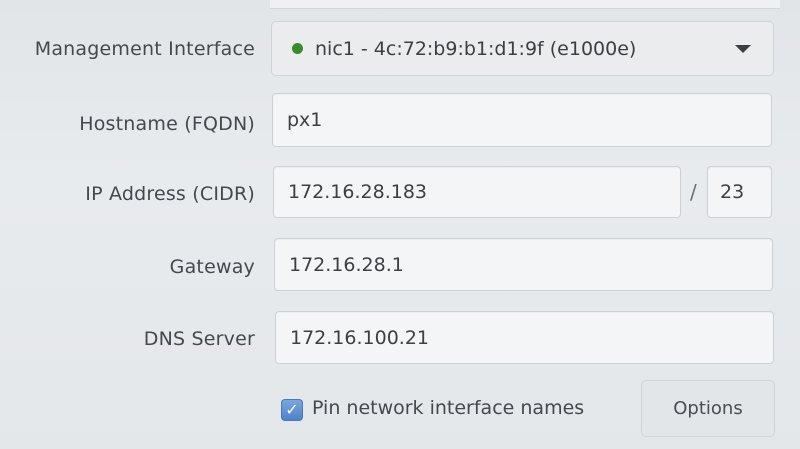 This screenshot has width=800, height=449. What do you see at coordinates (297, 48) in the screenshot?
I see `link-status-icon` at bounding box center [297, 48].